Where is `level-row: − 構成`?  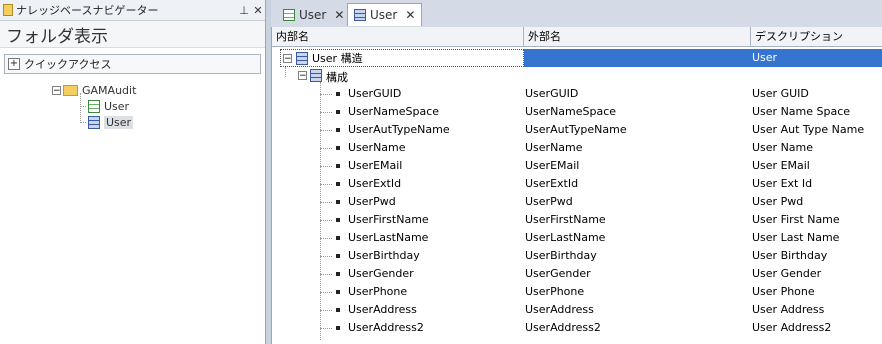
level-row: − 構成 is located at coordinates (577, 76).